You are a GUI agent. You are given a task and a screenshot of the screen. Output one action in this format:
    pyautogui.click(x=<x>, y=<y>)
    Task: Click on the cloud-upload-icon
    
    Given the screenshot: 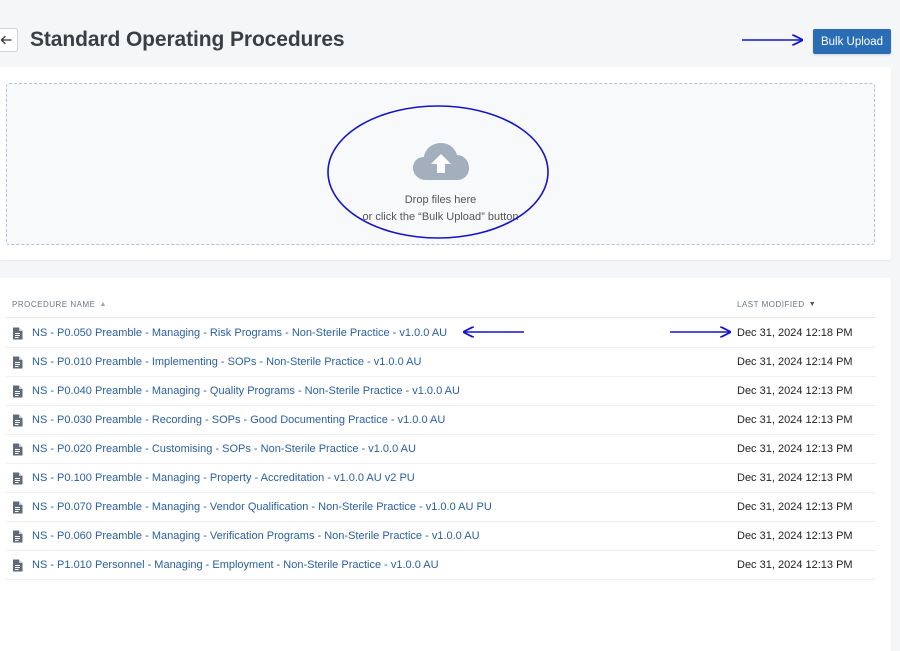 What is the action you would take?
    pyautogui.click(x=441, y=161)
    